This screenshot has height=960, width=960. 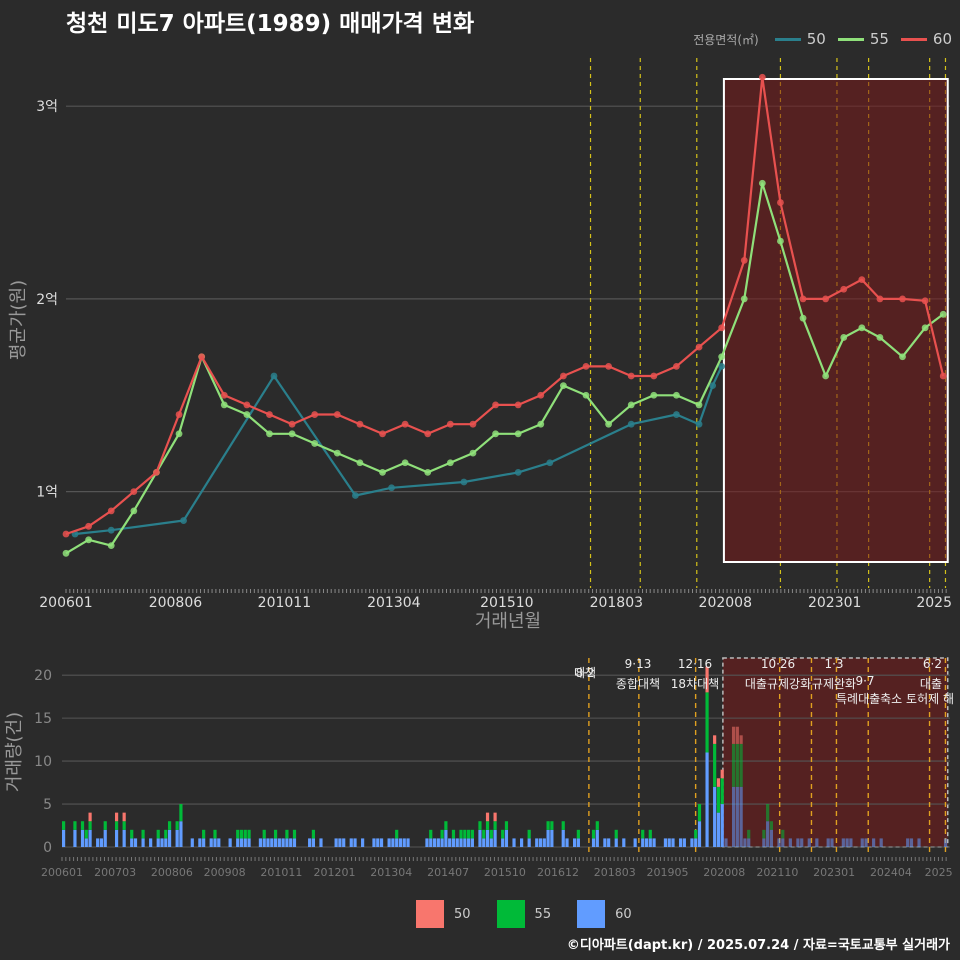 What do you see at coordinates (724, 872) in the screenshot?
I see `volume-x-tick-label: 202008` at bounding box center [724, 872].